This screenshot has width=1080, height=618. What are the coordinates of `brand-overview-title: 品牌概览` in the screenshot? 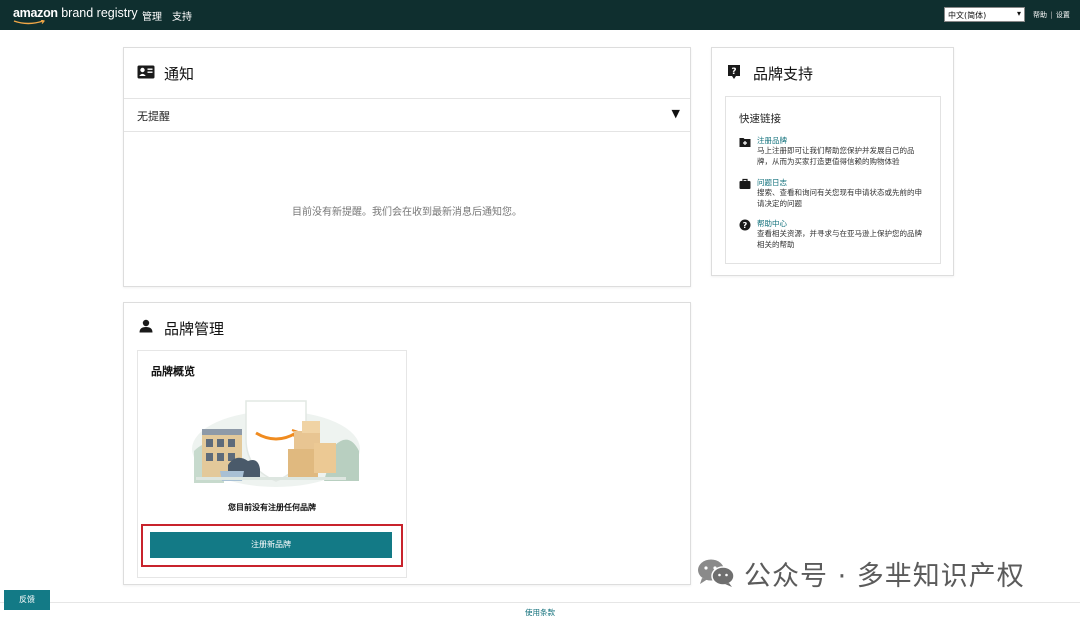 It's located at (173, 371).